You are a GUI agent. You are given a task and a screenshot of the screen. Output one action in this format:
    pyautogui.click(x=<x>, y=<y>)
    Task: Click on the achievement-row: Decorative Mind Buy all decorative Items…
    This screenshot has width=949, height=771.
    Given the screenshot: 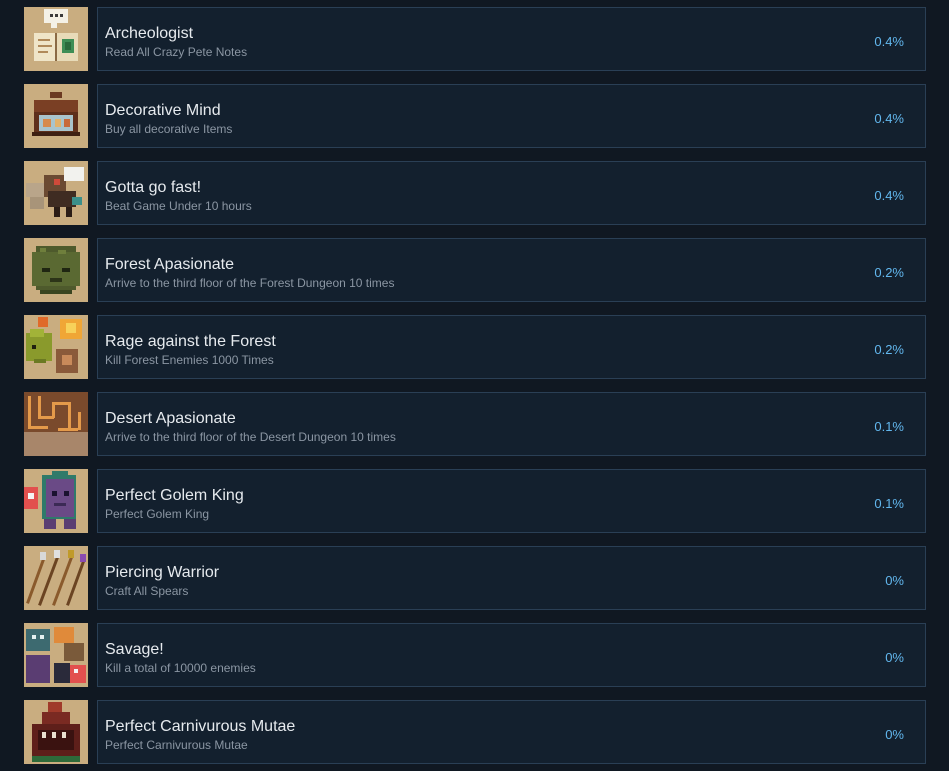 What is the action you would take?
    pyautogui.click(x=475, y=116)
    